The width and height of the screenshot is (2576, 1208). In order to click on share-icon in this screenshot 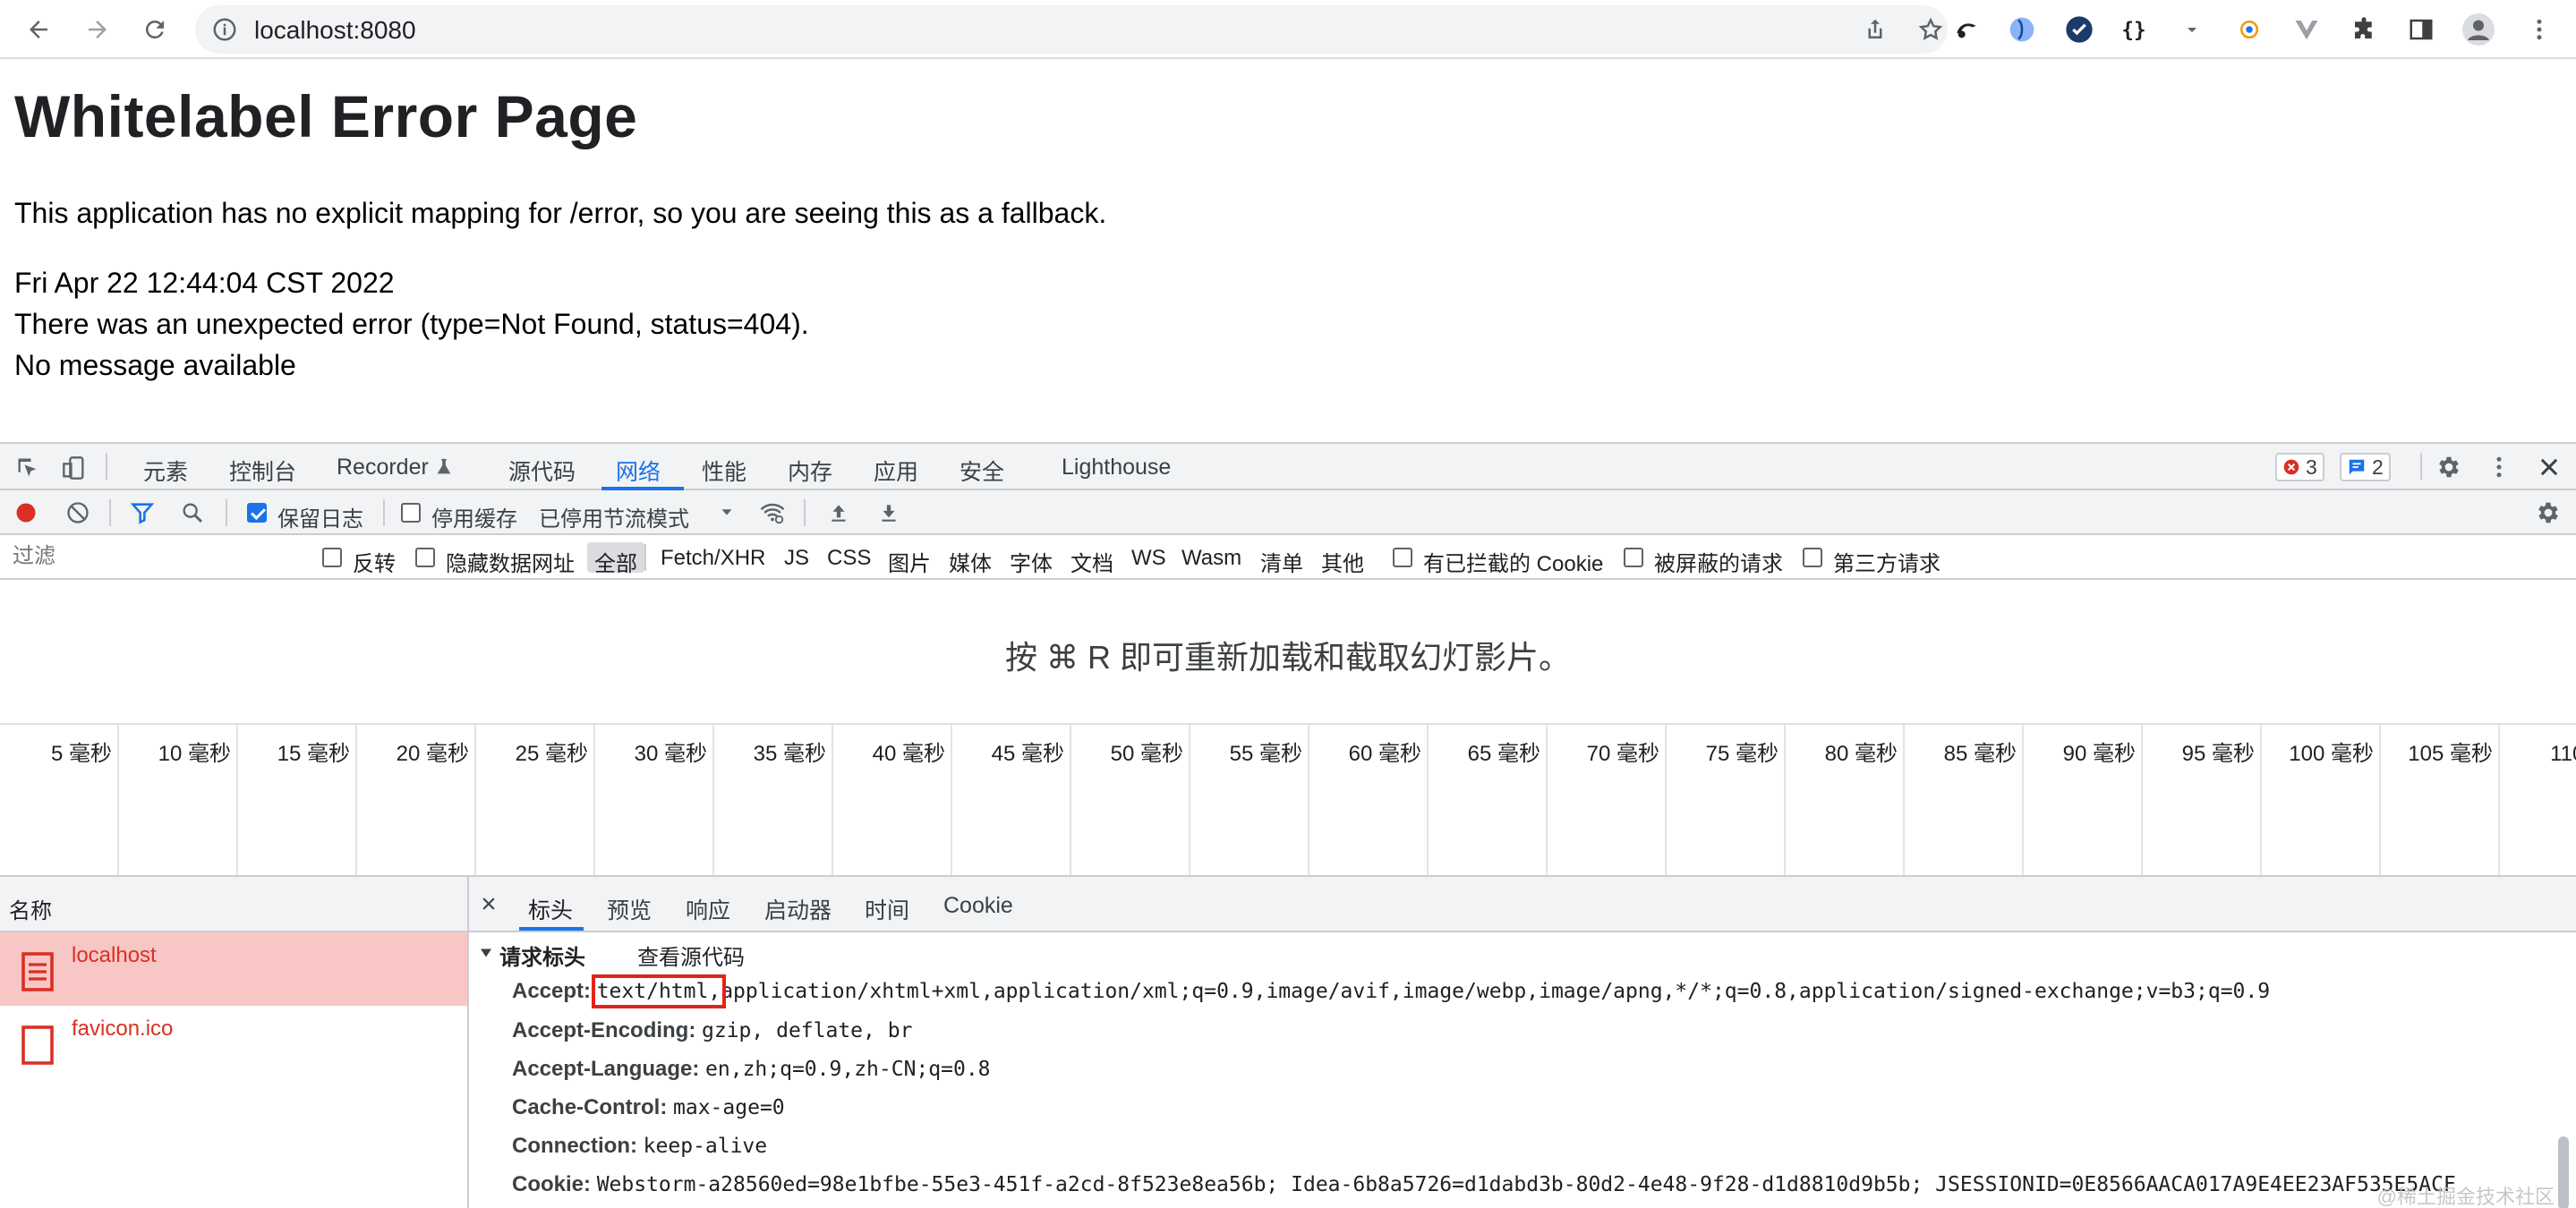, I will do `click(1875, 29)`.